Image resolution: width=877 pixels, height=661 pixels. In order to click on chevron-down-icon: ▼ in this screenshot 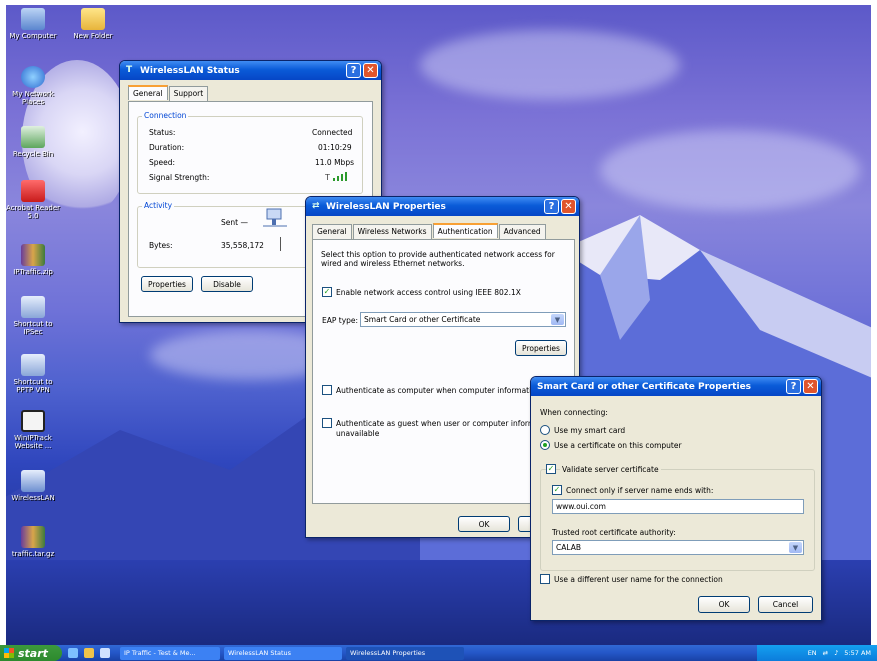, I will do `click(795, 547)`.